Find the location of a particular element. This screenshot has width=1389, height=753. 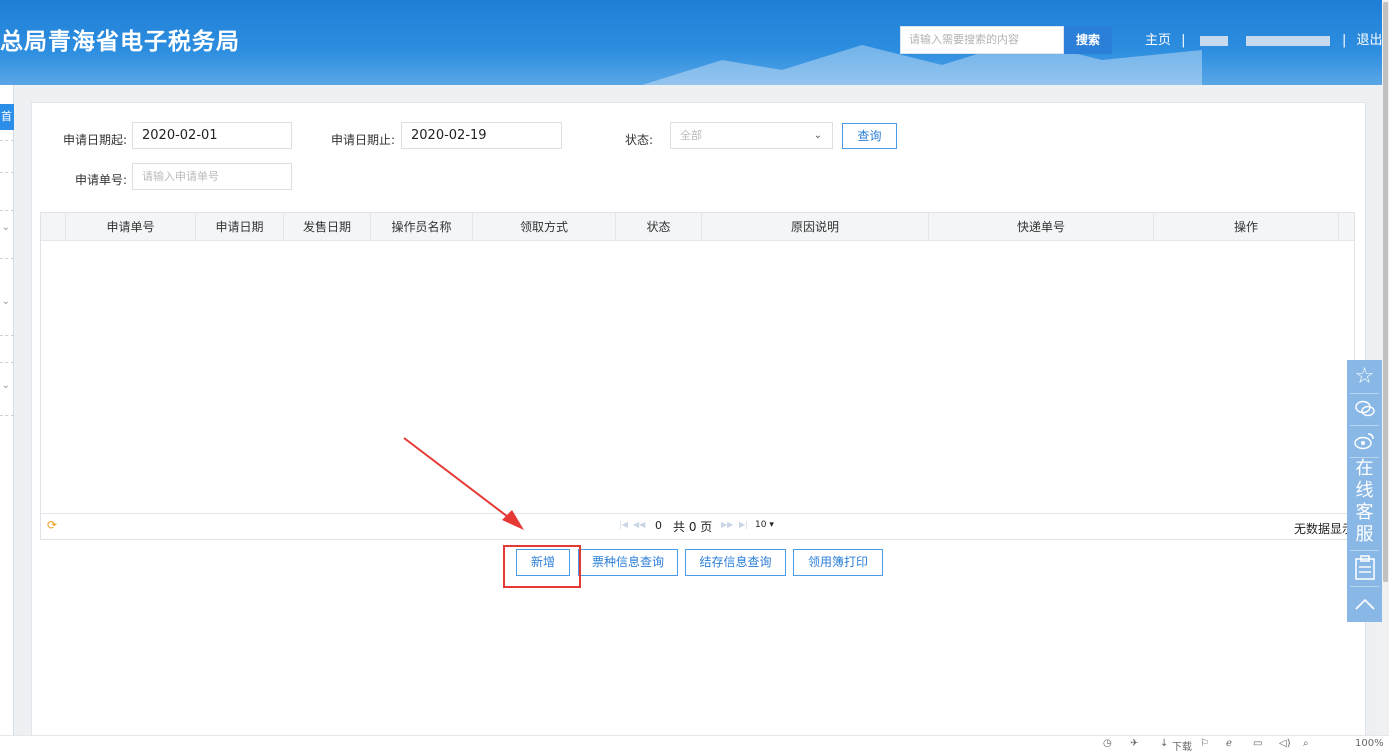

service-char: 服 is located at coordinates (1364, 534).